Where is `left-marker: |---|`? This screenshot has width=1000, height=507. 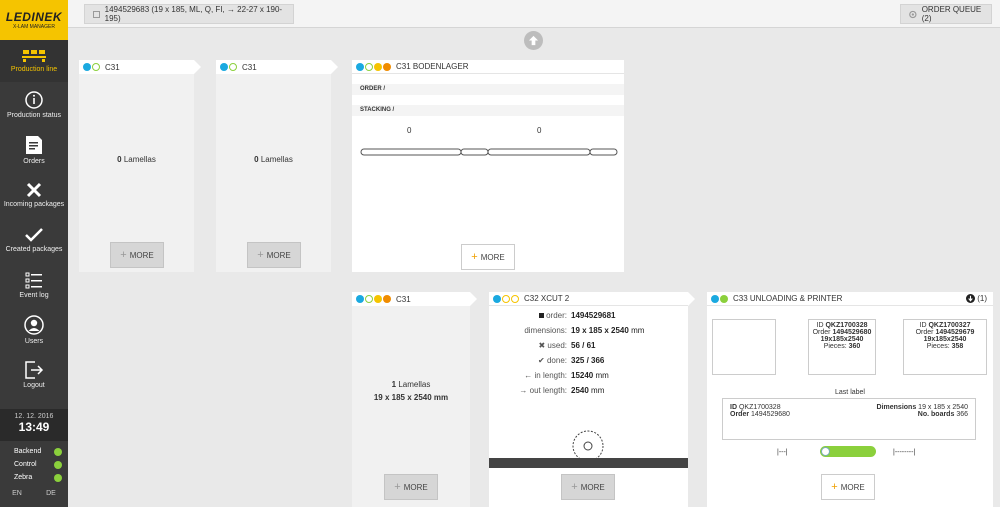
left-marker: |---| is located at coordinates (782, 452).